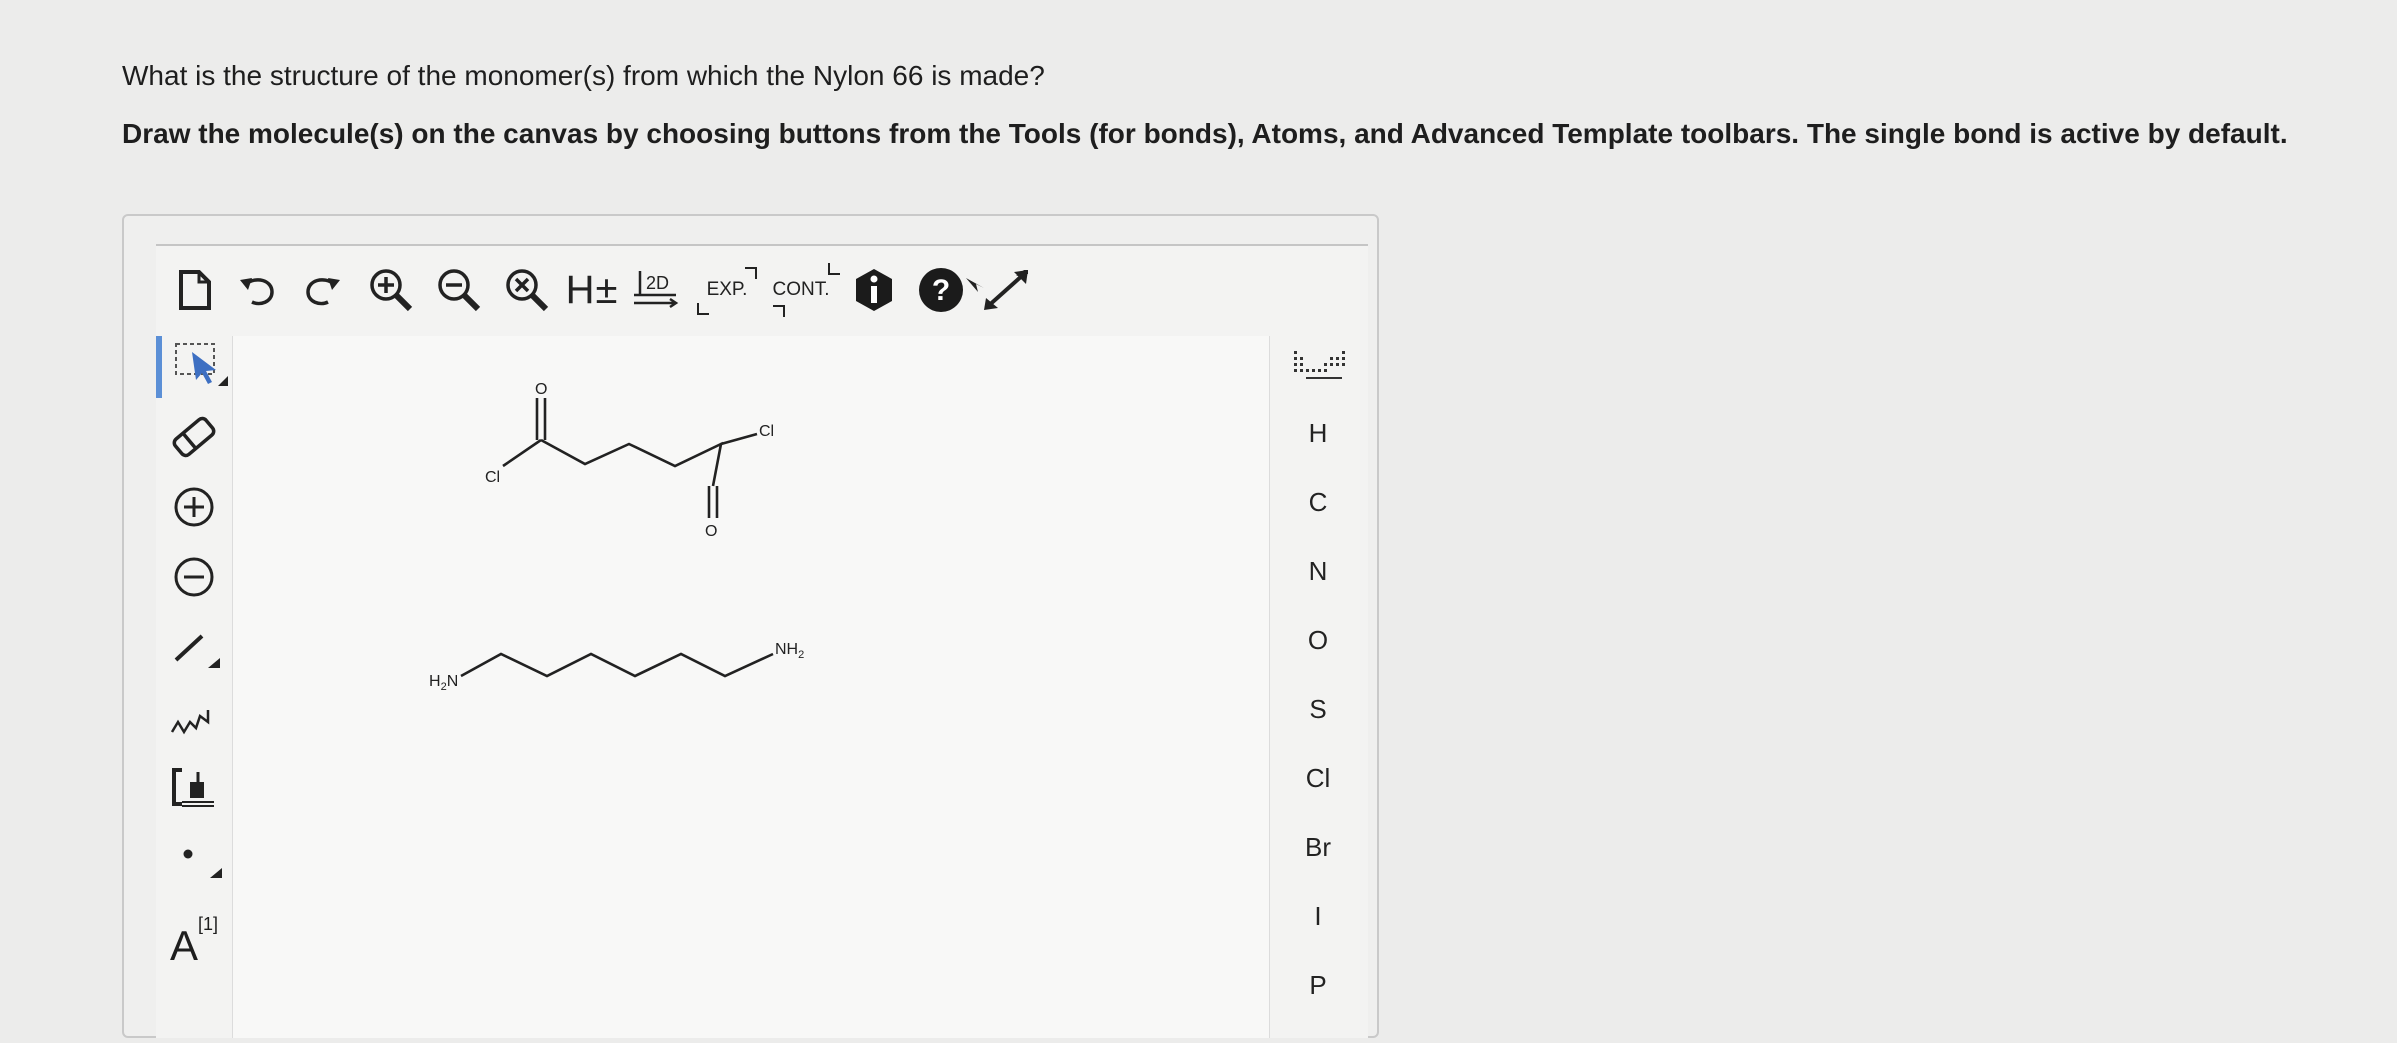 This screenshot has height=1043, width=2397. Describe the element at coordinates (527, 290) in the screenshot. I see `zoom-reset-icon` at that location.